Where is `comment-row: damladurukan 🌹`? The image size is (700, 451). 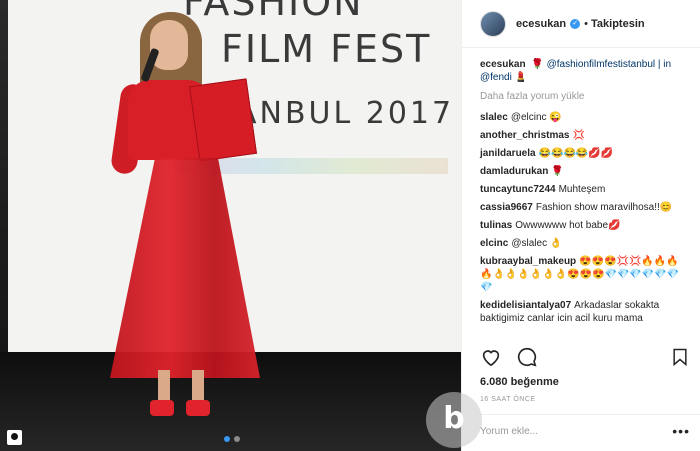
comment-row: damladurukan 🌹 is located at coordinates (583, 171).